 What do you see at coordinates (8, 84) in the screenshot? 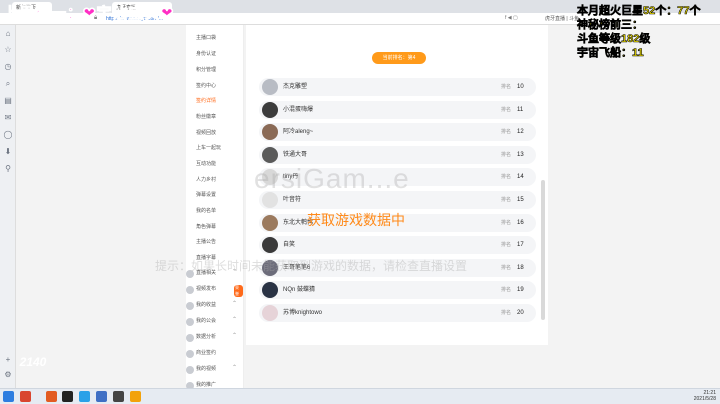
I see `search-icon: ⌕` at bounding box center [8, 84].